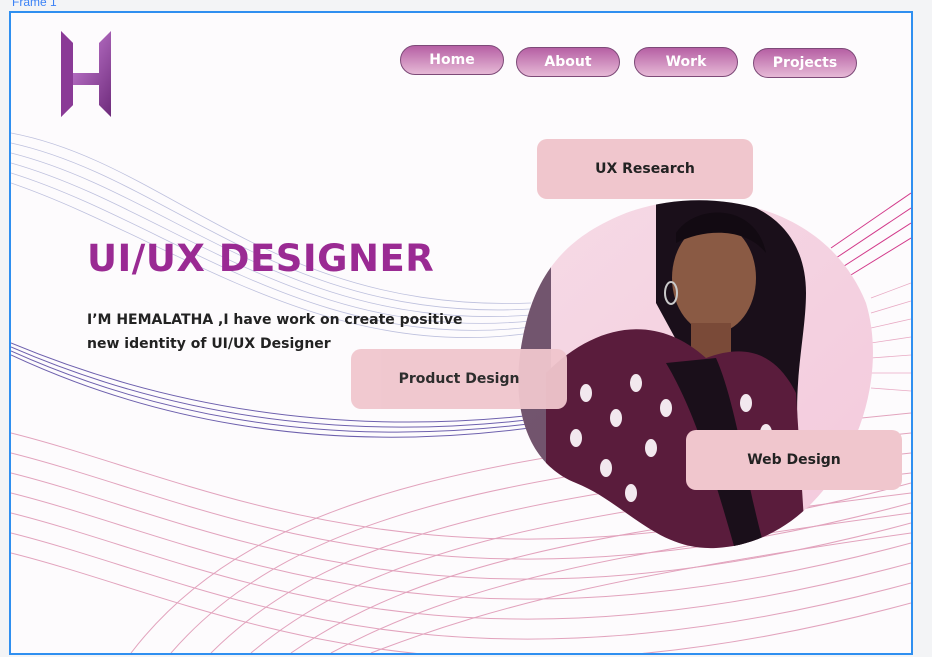 Image resolution: width=932 pixels, height=657 pixels. What do you see at coordinates (568, 62) in the screenshot?
I see `nav-about-button: About` at bounding box center [568, 62].